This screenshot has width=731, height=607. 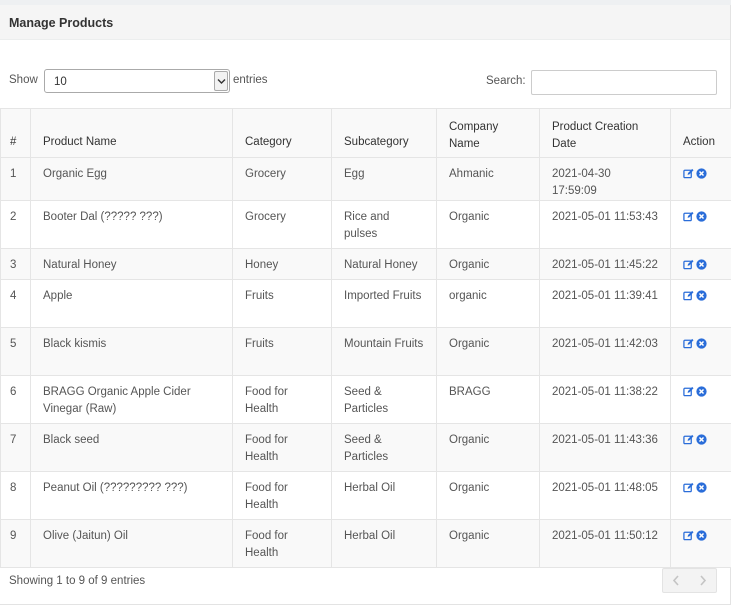 I want to click on cell-creation-date: 2021-05-01 11:53:43, so click(x=605, y=224).